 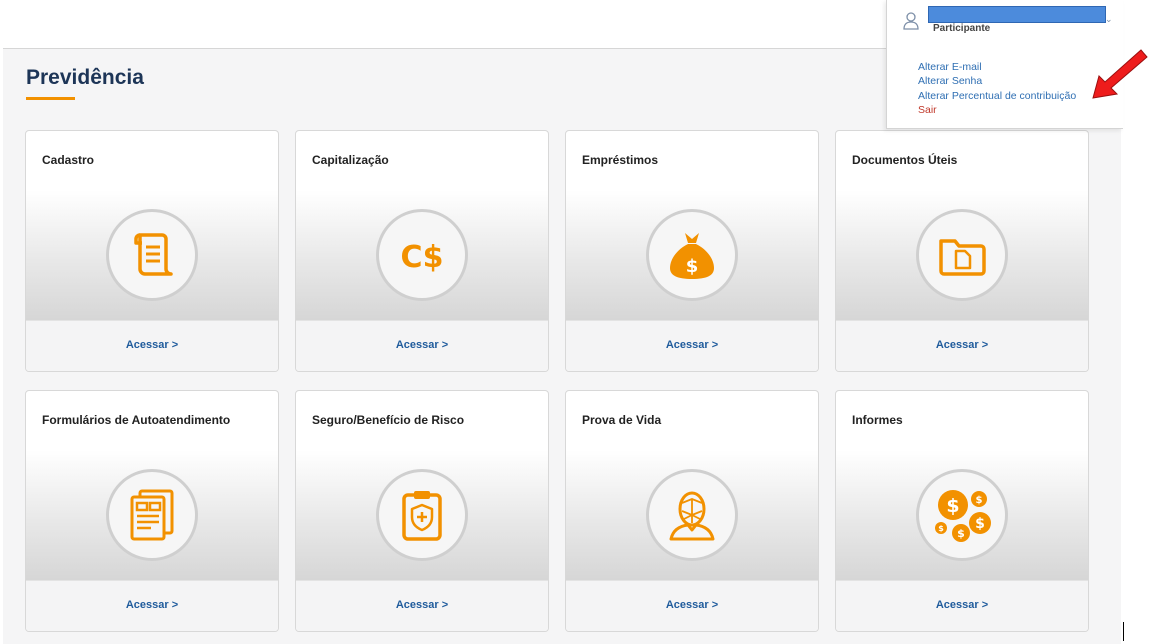 I want to click on card-title: Formulários de Autoatendimento, so click(x=136, y=420).